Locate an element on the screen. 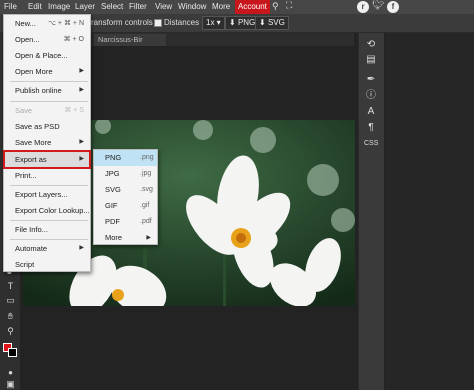 The height and width of the screenshot is (390, 474). label: PNG is located at coordinates (113, 157).